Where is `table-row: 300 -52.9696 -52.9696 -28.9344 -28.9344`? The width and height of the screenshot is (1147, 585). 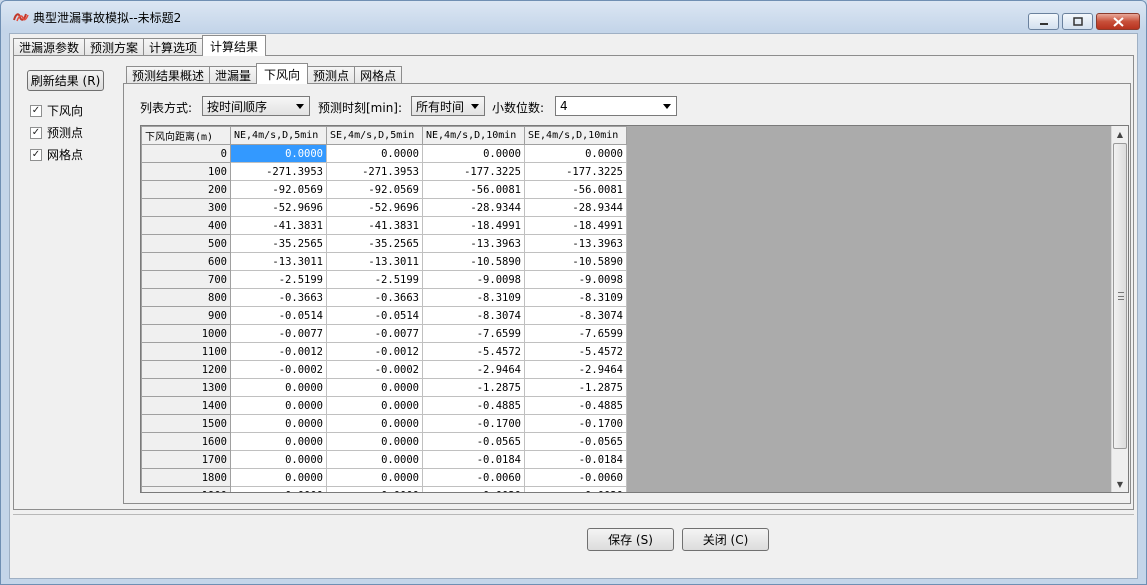 table-row: 300 -52.9696 -52.9696 -28.9344 -28.9344 is located at coordinates (384, 207).